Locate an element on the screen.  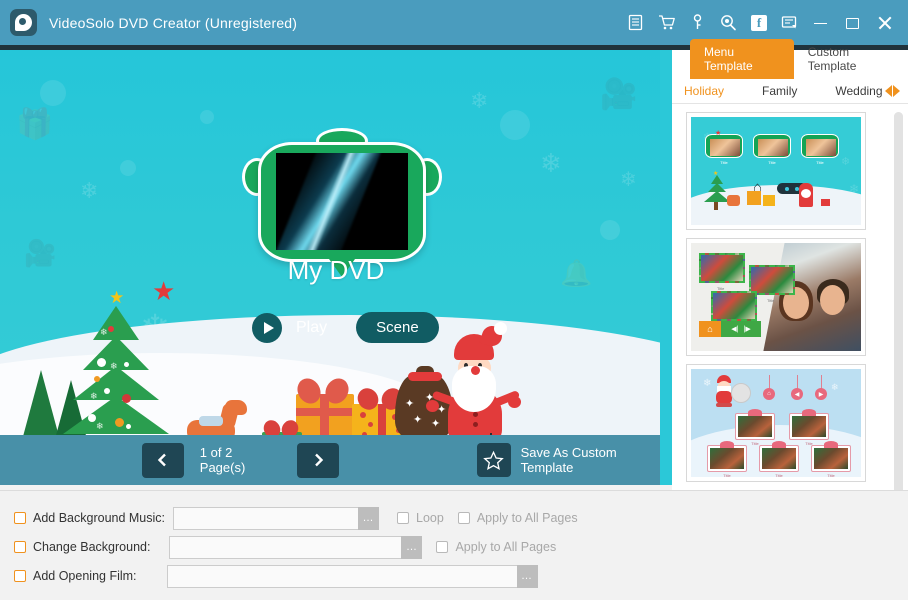
play-icon is located at coordinates (267, 327).